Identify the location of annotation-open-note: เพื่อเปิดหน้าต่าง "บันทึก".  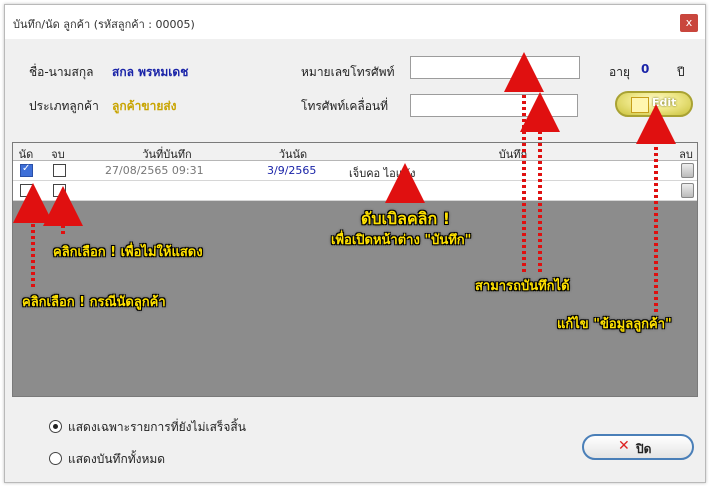
(401, 240).